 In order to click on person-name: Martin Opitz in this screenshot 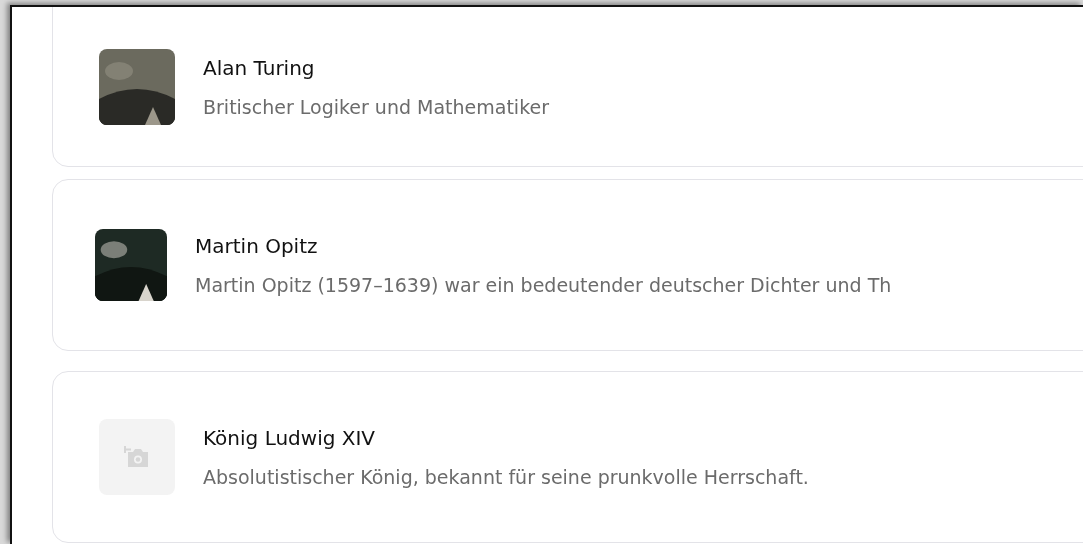, I will do `click(257, 246)`.